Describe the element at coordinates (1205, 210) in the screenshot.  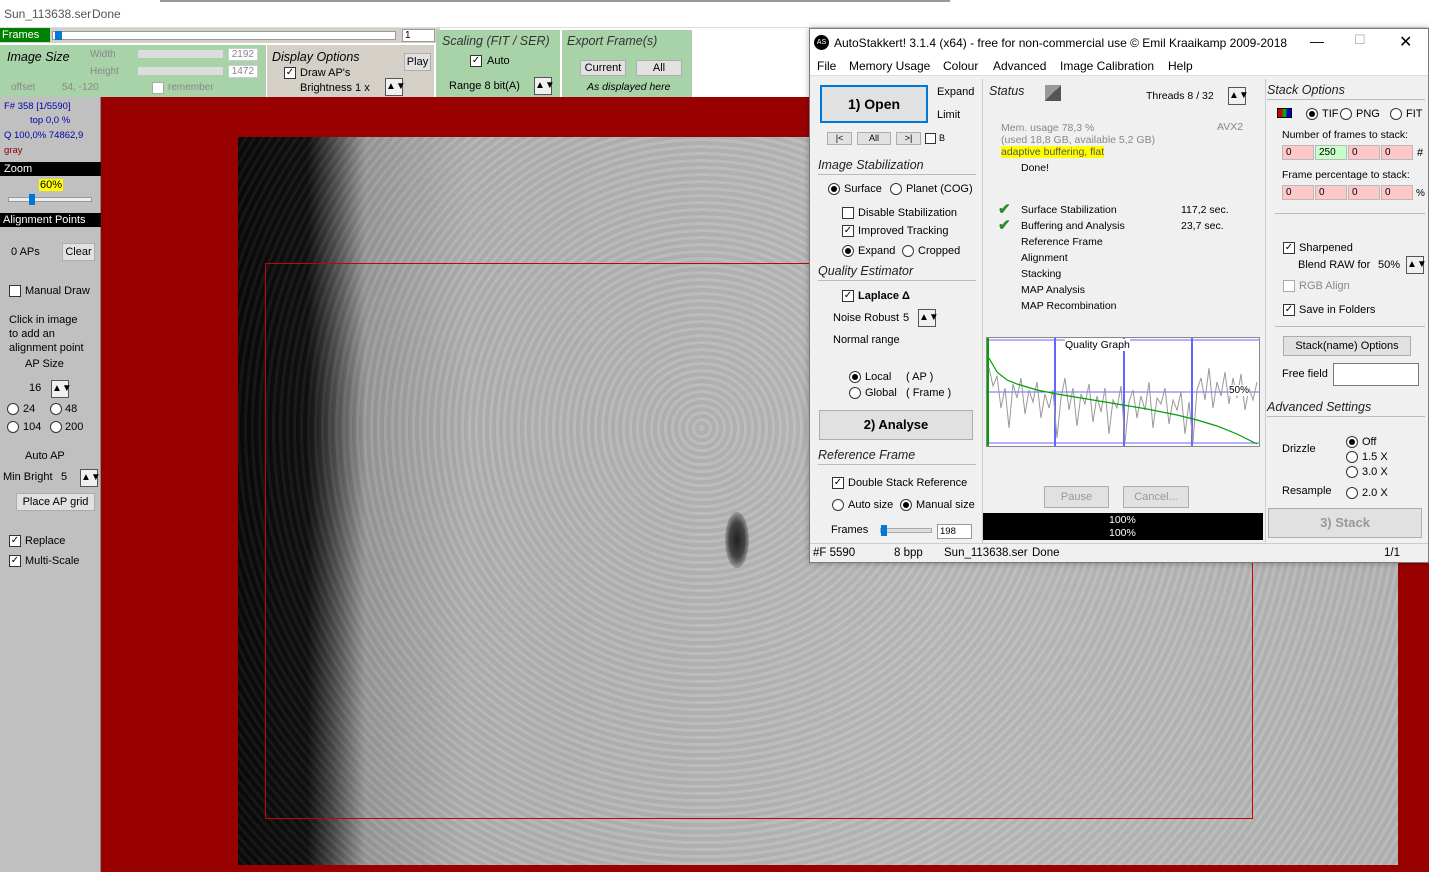
I see `step-1-time: 117,2 sec.` at that location.